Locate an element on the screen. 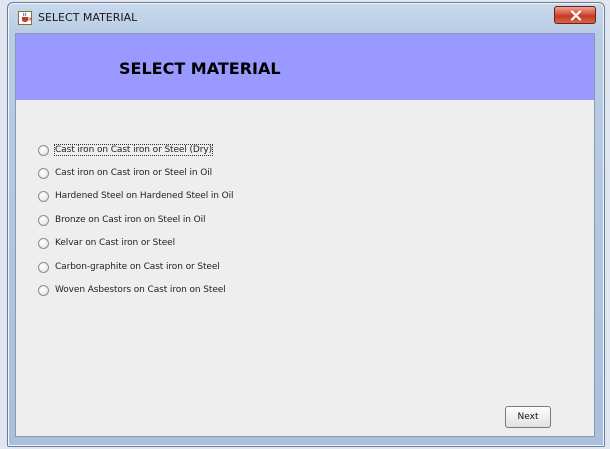 Image resolution: width=610 pixels, height=449 pixels. material-option-label: Kelvar on Cast iron or Steel is located at coordinates (115, 243).